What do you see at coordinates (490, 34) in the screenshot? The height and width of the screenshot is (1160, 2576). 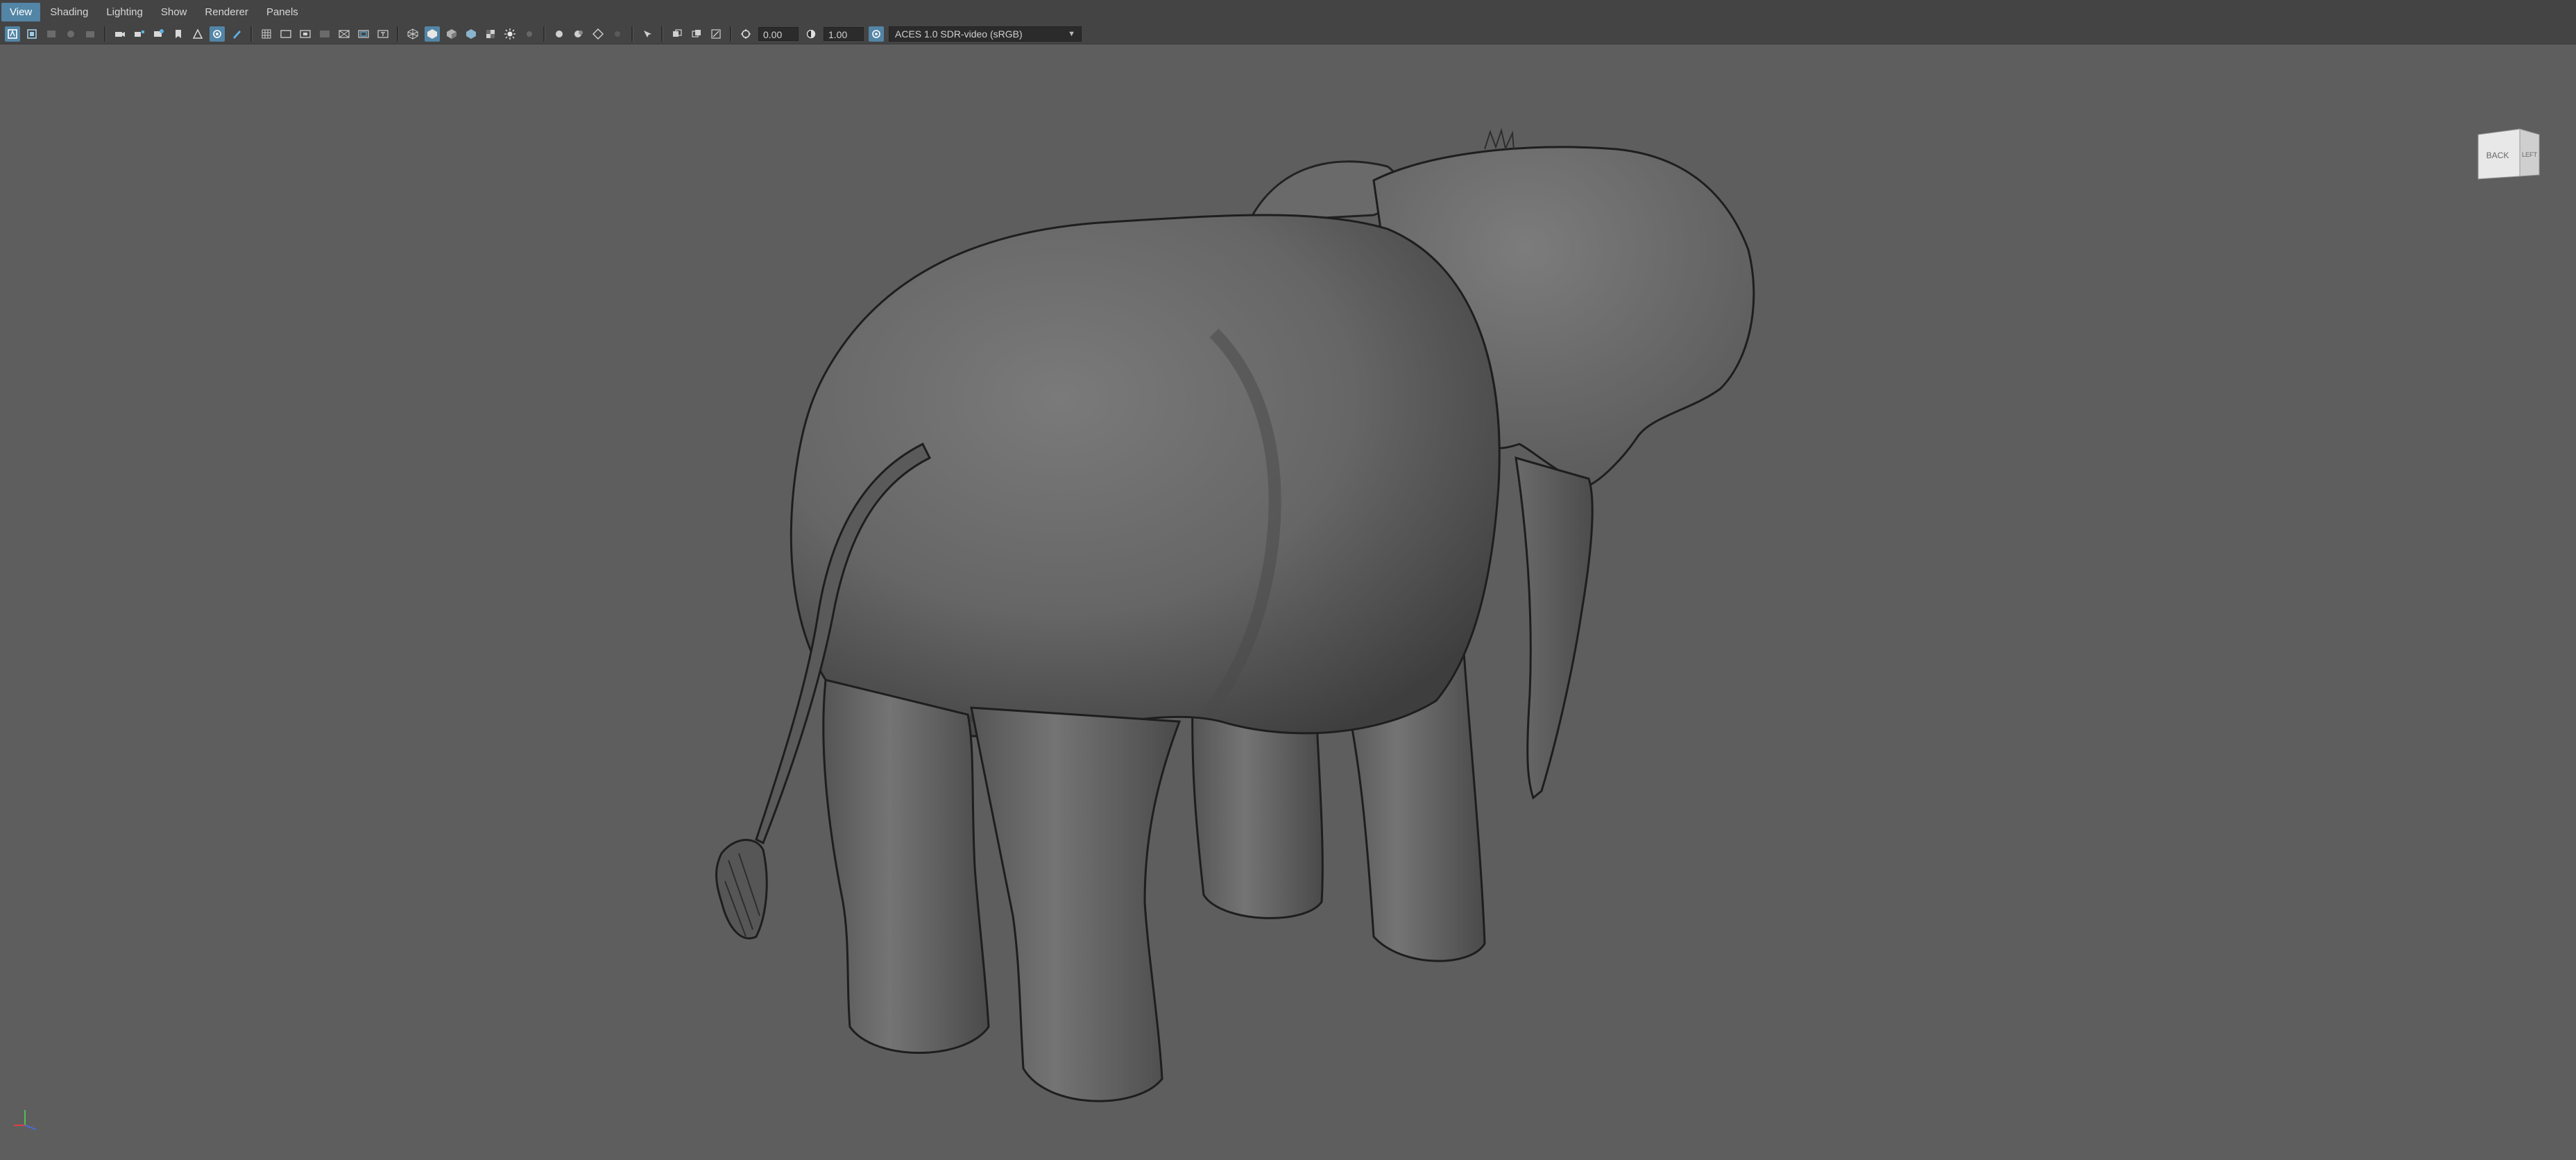 I see `use-all-lights-icon` at bounding box center [490, 34].